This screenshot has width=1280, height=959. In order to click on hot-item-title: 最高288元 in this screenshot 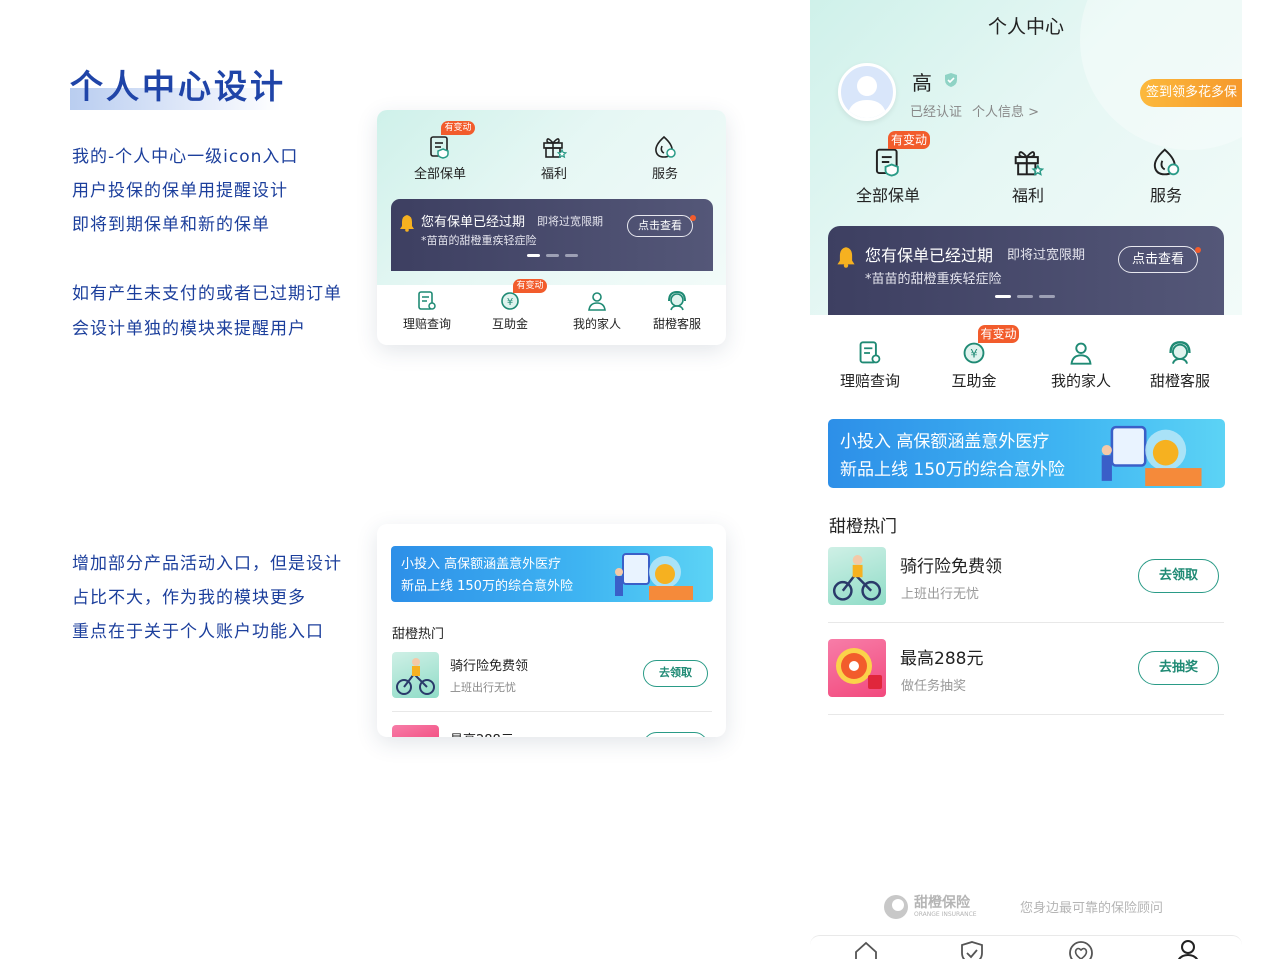, I will do `click(942, 659)`.